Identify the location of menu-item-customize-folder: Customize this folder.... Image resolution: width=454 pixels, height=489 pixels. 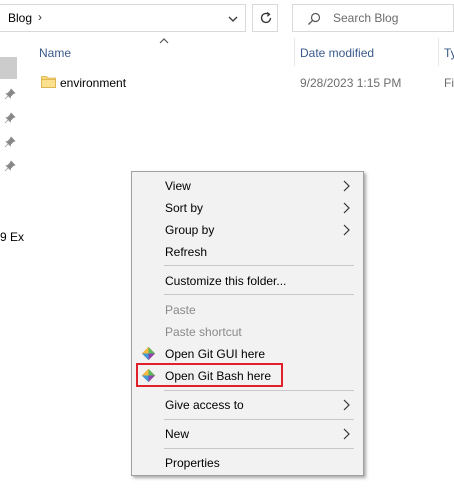
(247, 281).